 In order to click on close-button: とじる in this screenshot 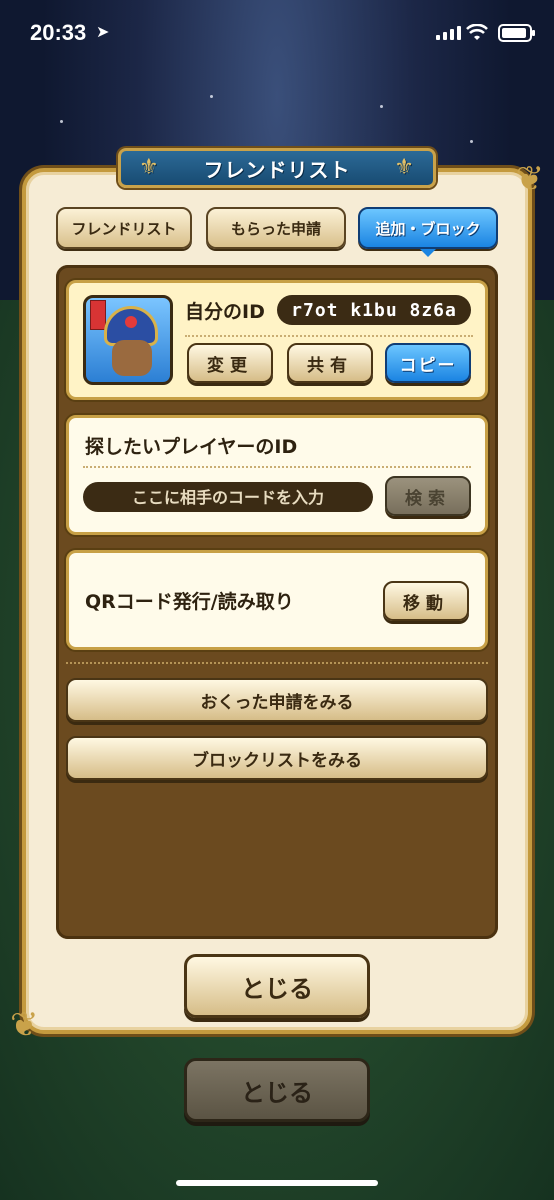, I will do `click(277, 986)`.